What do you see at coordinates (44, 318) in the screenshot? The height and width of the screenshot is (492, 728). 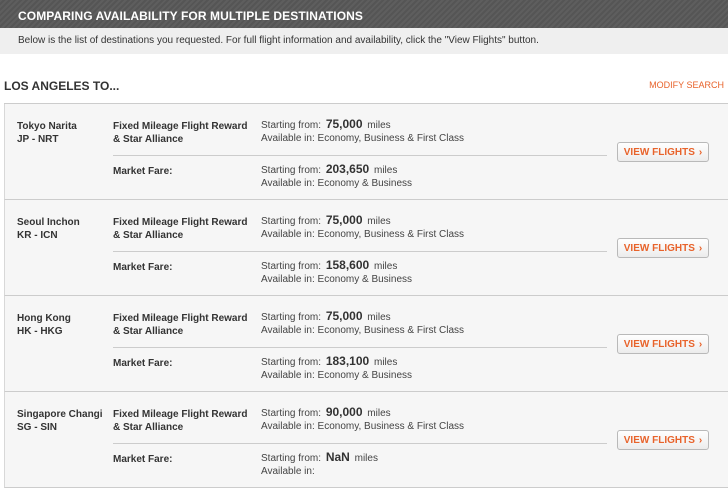 I see `destination-city: Hong Kong` at bounding box center [44, 318].